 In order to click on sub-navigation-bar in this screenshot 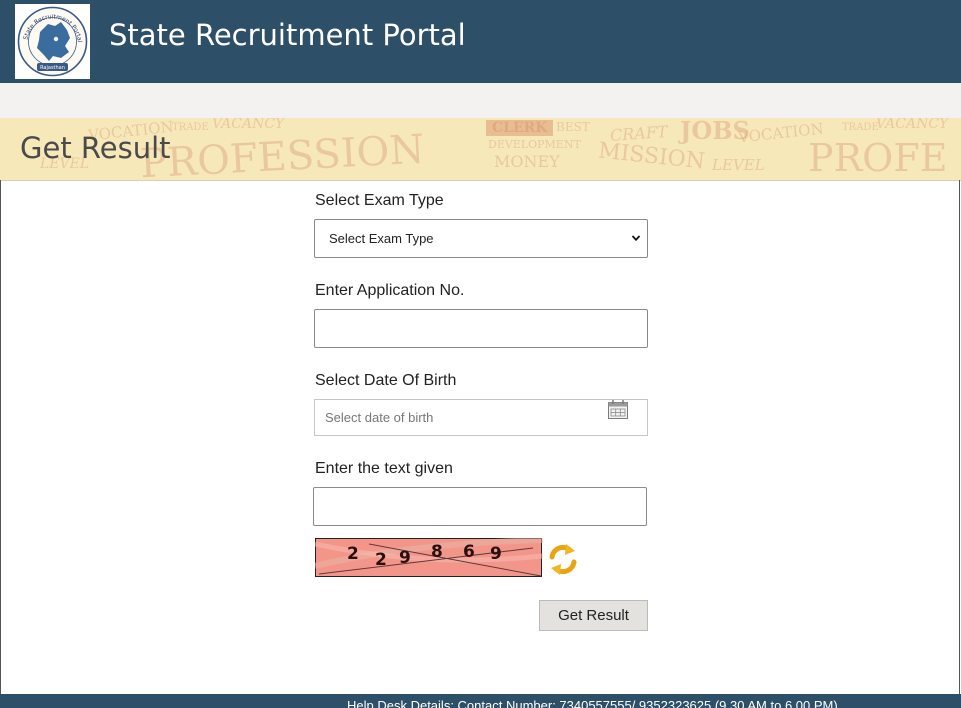, I will do `click(480, 101)`.